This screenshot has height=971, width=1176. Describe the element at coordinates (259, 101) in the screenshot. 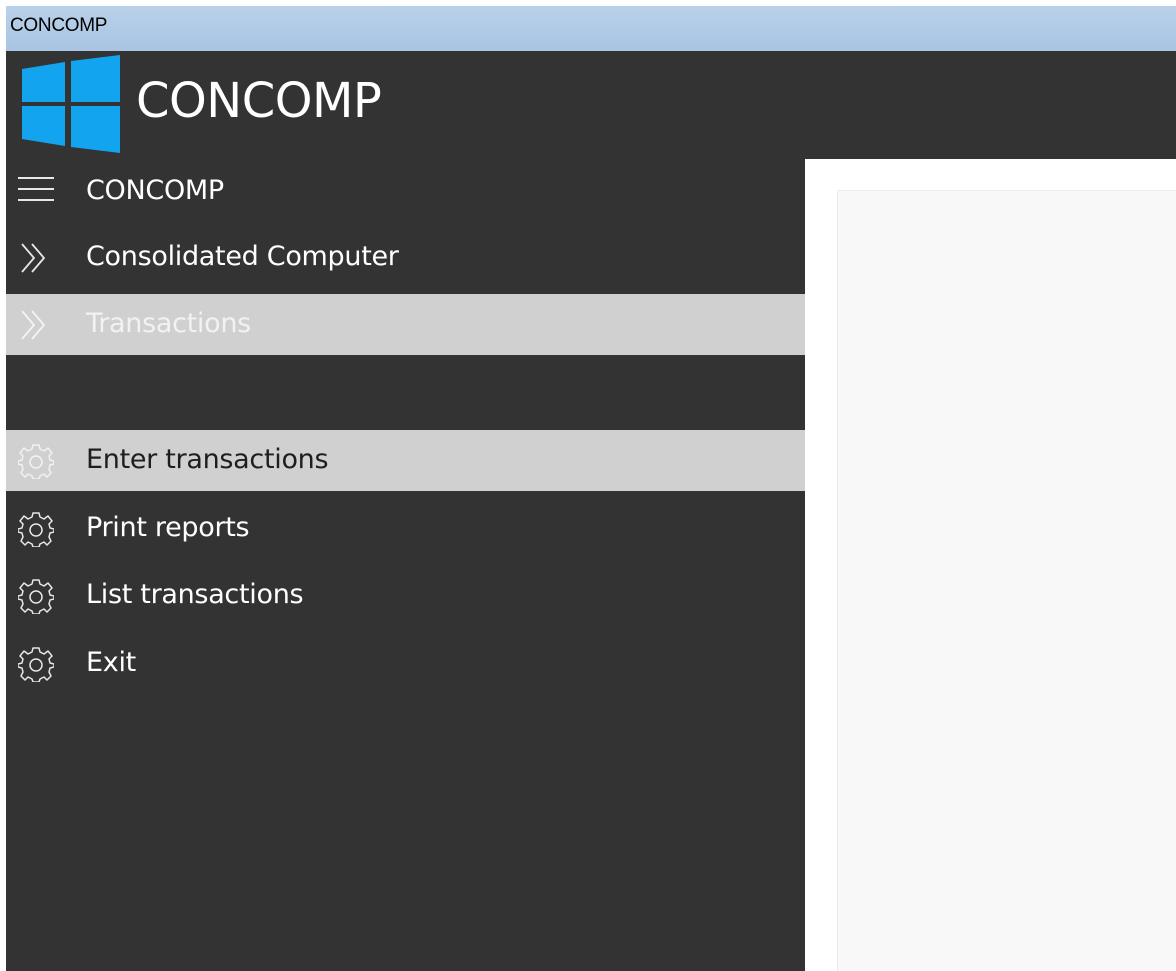

I see `app-title: CONCOMP` at that location.